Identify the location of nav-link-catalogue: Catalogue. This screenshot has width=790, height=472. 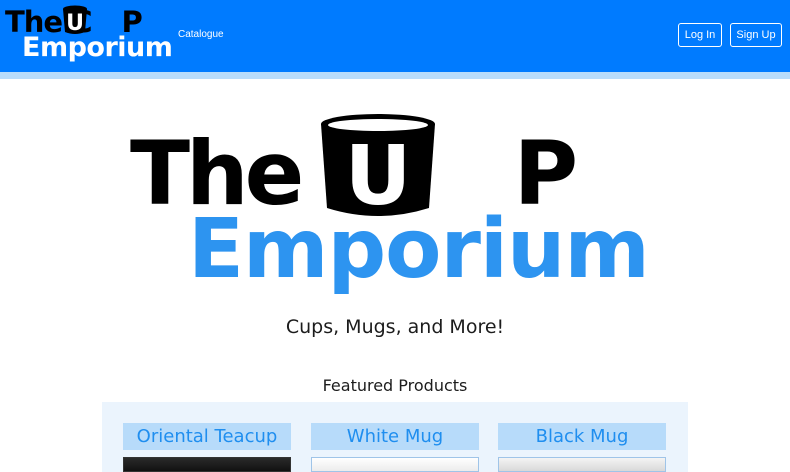
(201, 34).